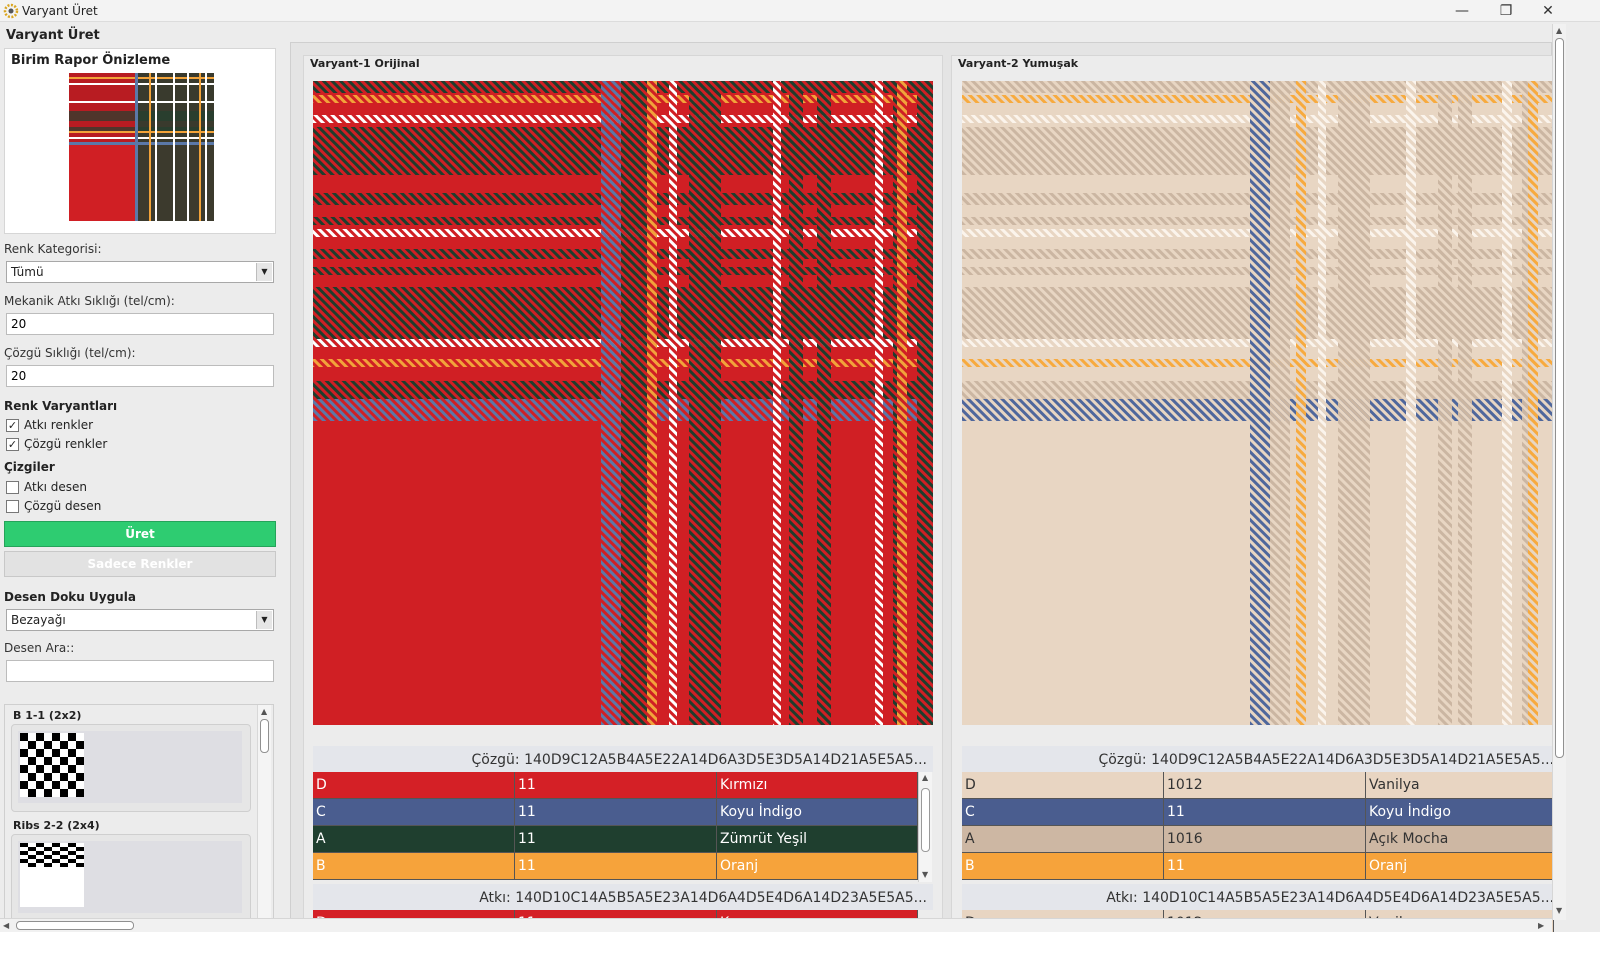 The image size is (1600, 954). Describe the element at coordinates (91, 60) in the screenshot. I see `preview-title: Birim Rapor Önizleme` at that location.